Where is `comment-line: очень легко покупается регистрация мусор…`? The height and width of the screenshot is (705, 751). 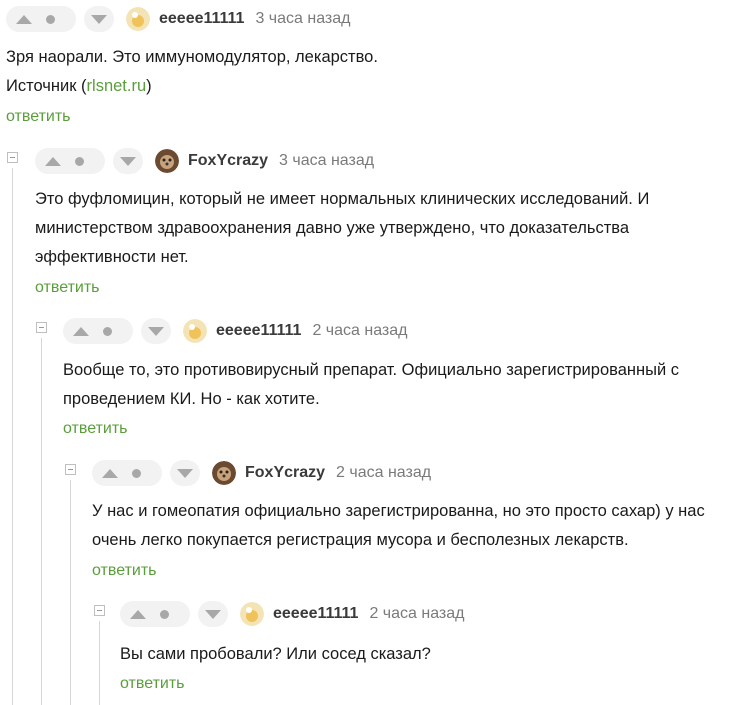
comment-line: очень легко покупается регистрация мусор… is located at coordinates (360, 540).